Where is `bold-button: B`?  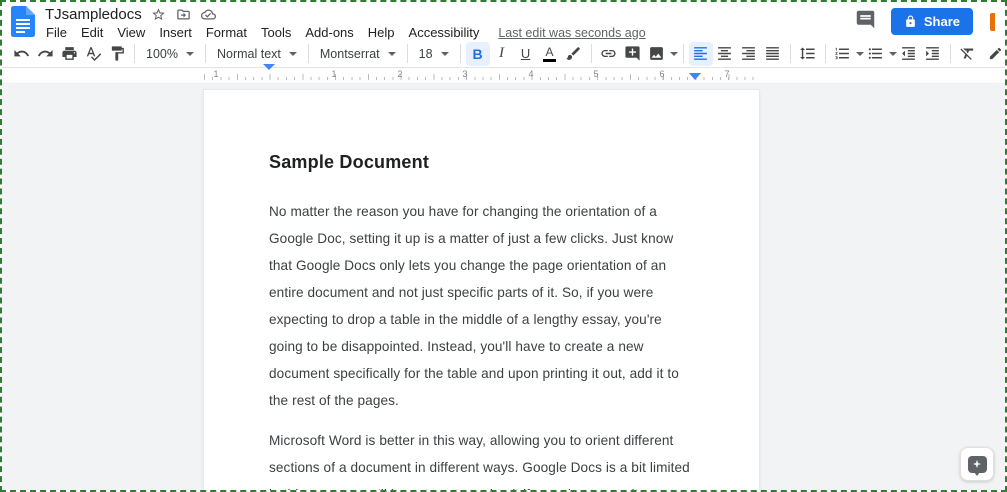
bold-button: B is located at coordinates (477, 53).